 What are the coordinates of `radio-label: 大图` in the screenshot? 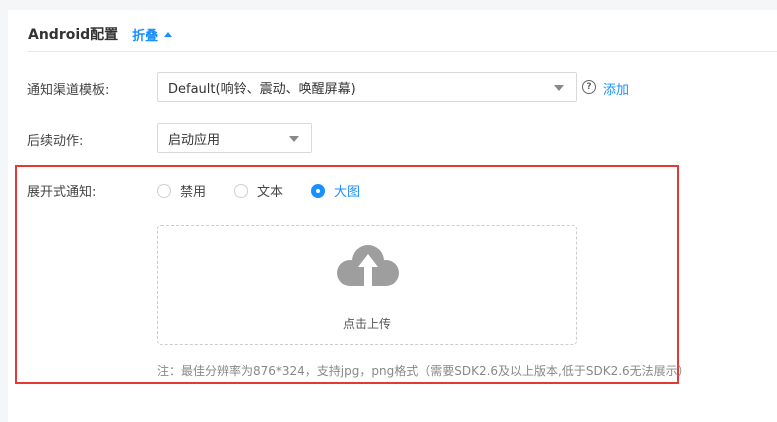 It's located at (347, 192).